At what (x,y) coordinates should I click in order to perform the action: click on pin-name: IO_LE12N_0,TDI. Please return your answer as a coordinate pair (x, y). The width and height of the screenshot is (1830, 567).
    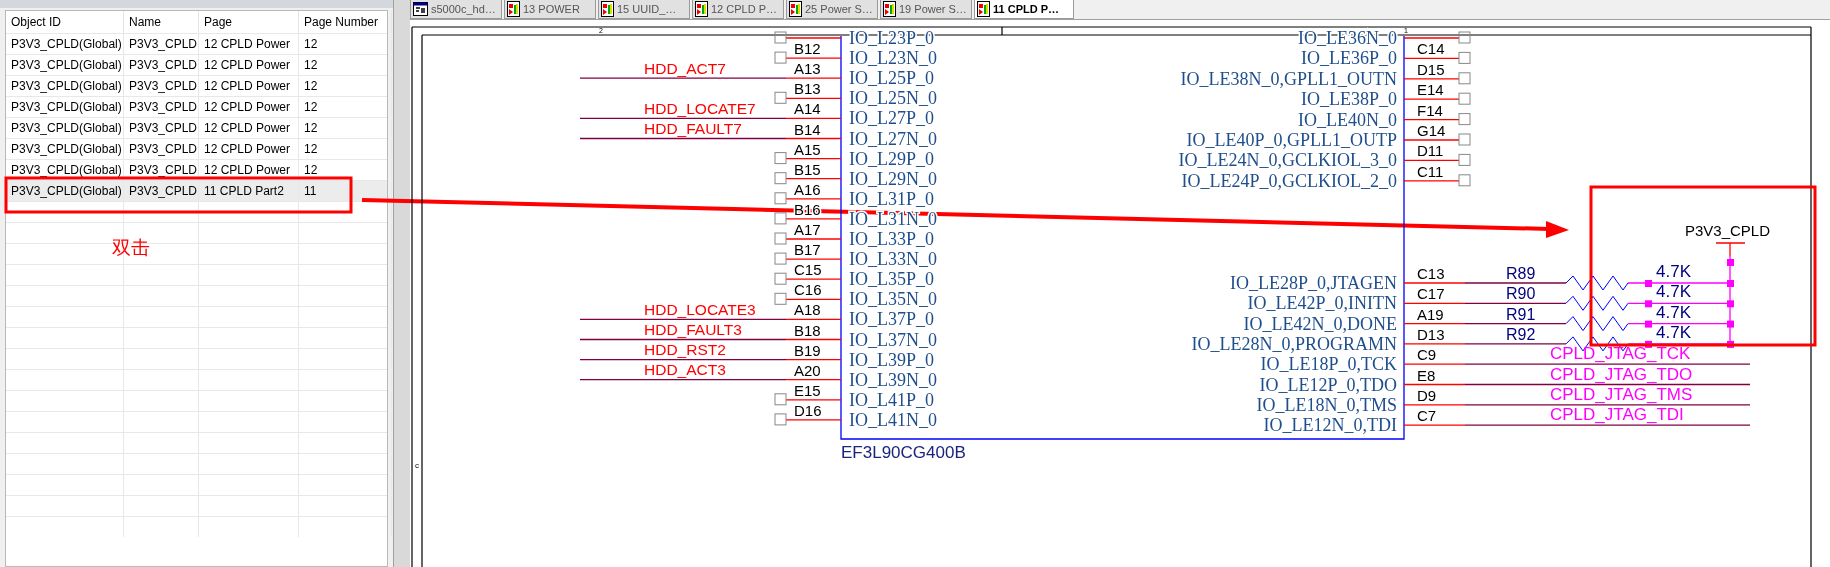
    Looking at the image, I should click on (1330, 425).